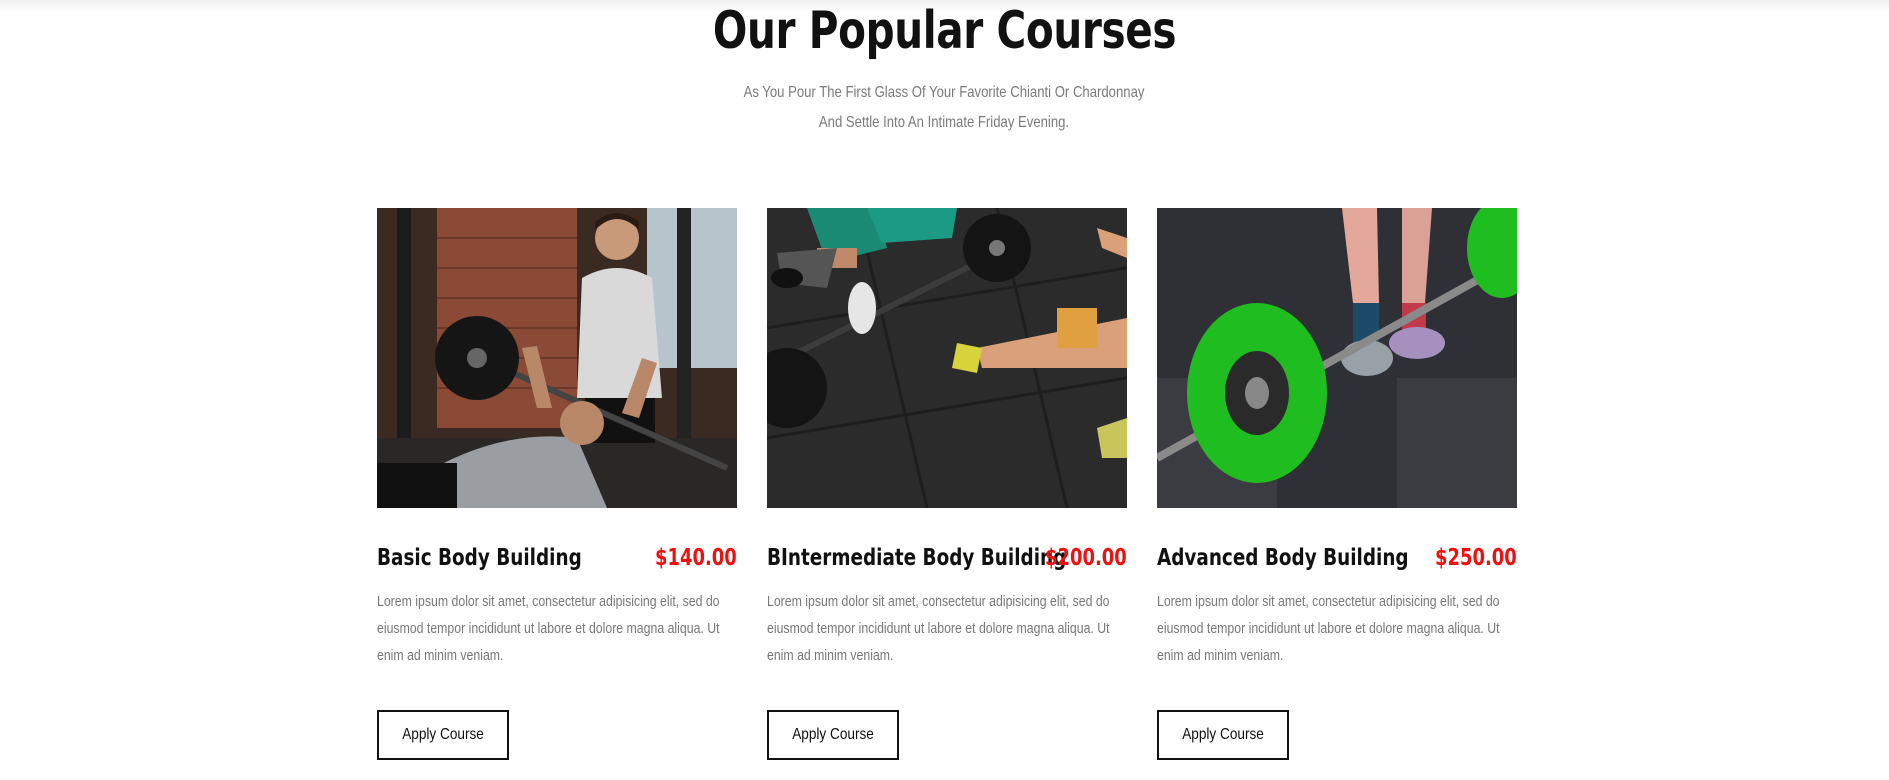  I want to click on course-image-green-plate-barbell, so click(1337, 358).